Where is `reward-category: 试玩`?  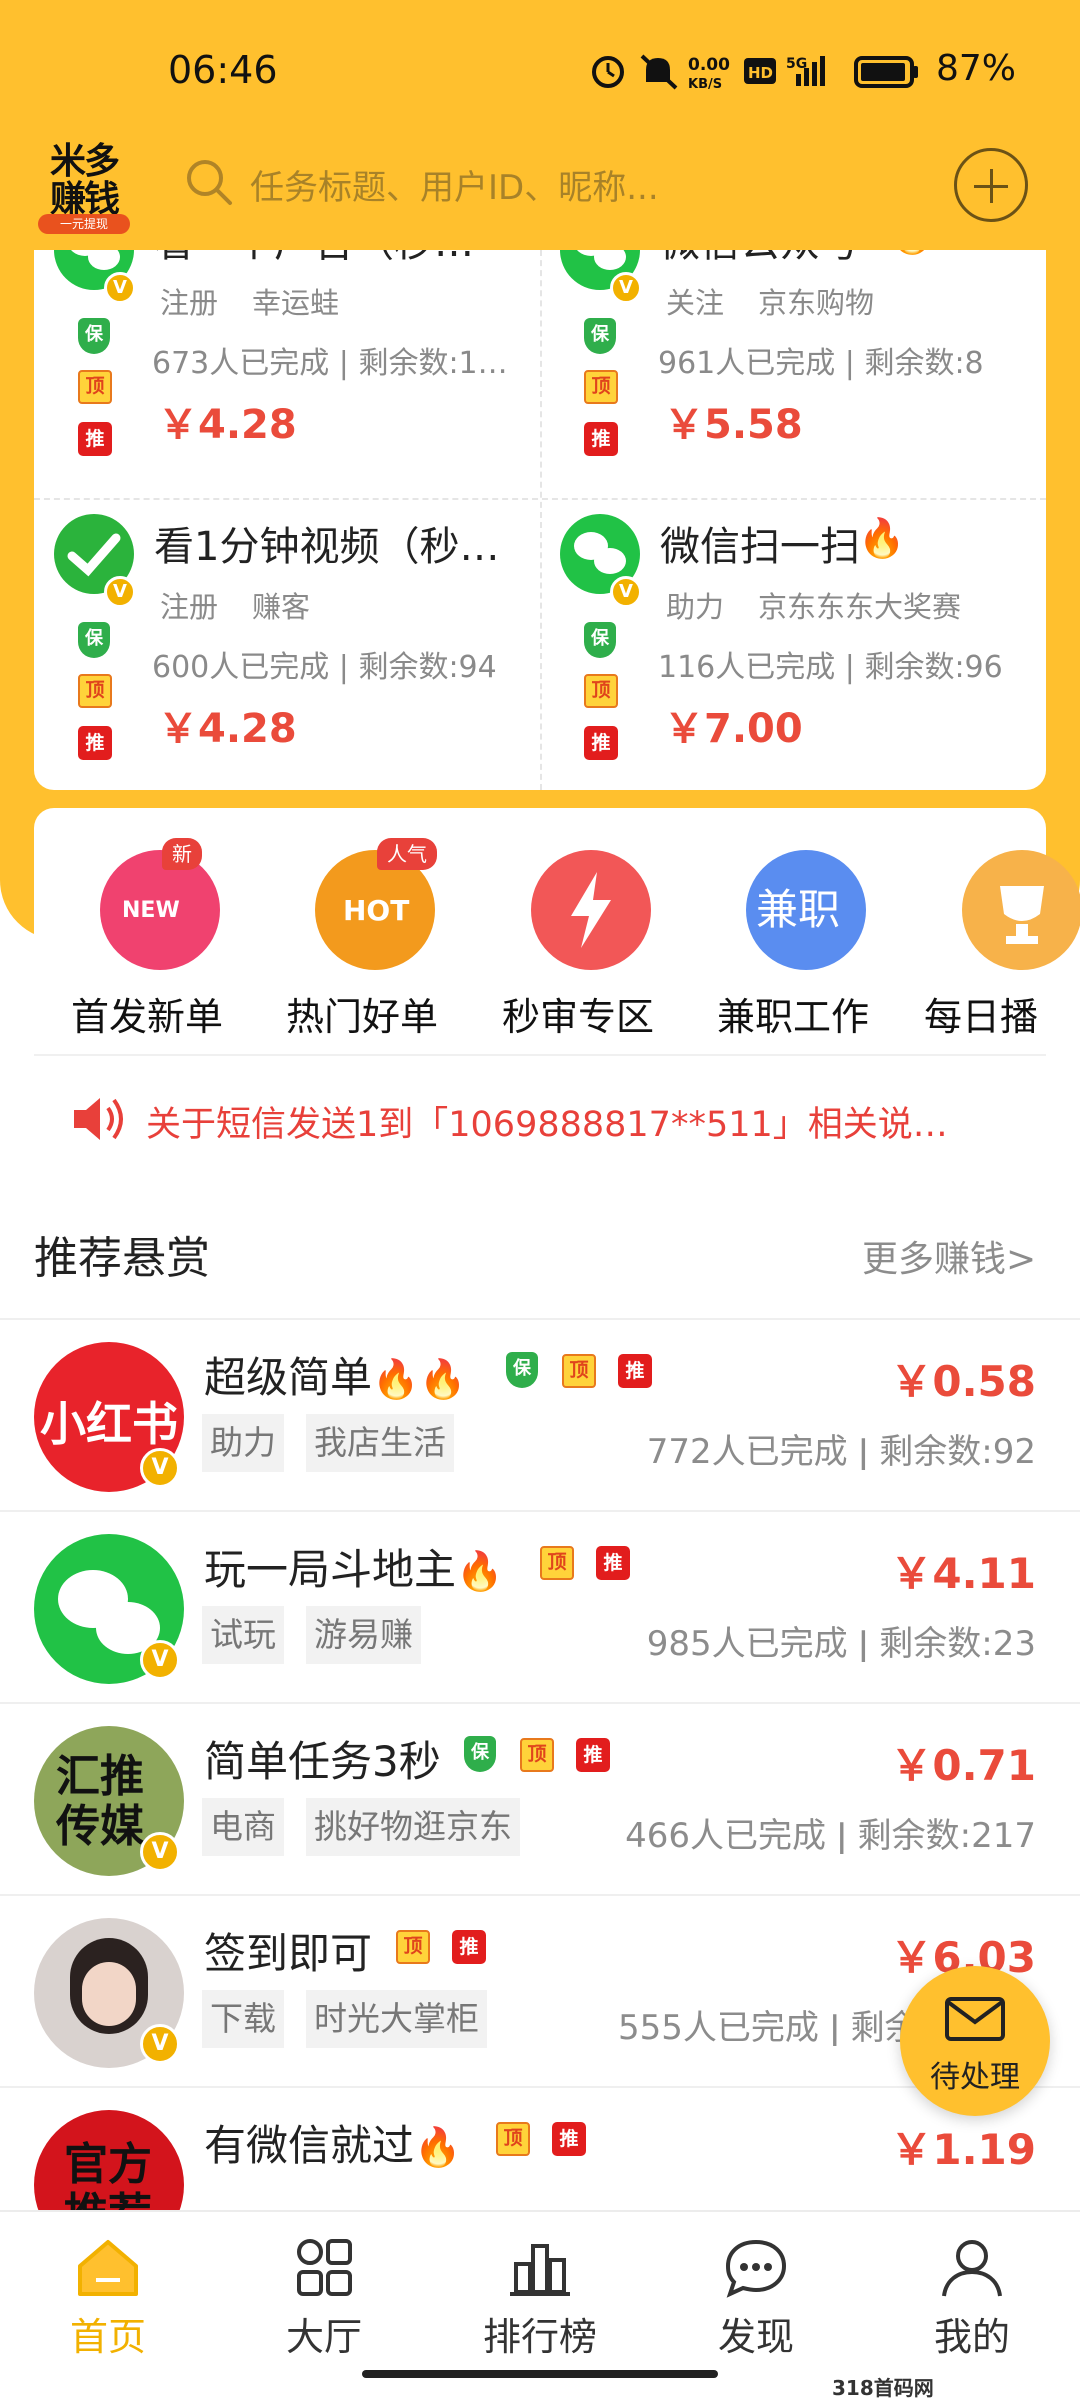
reward-category: 试玩 is located at coordinates (243, 1635).